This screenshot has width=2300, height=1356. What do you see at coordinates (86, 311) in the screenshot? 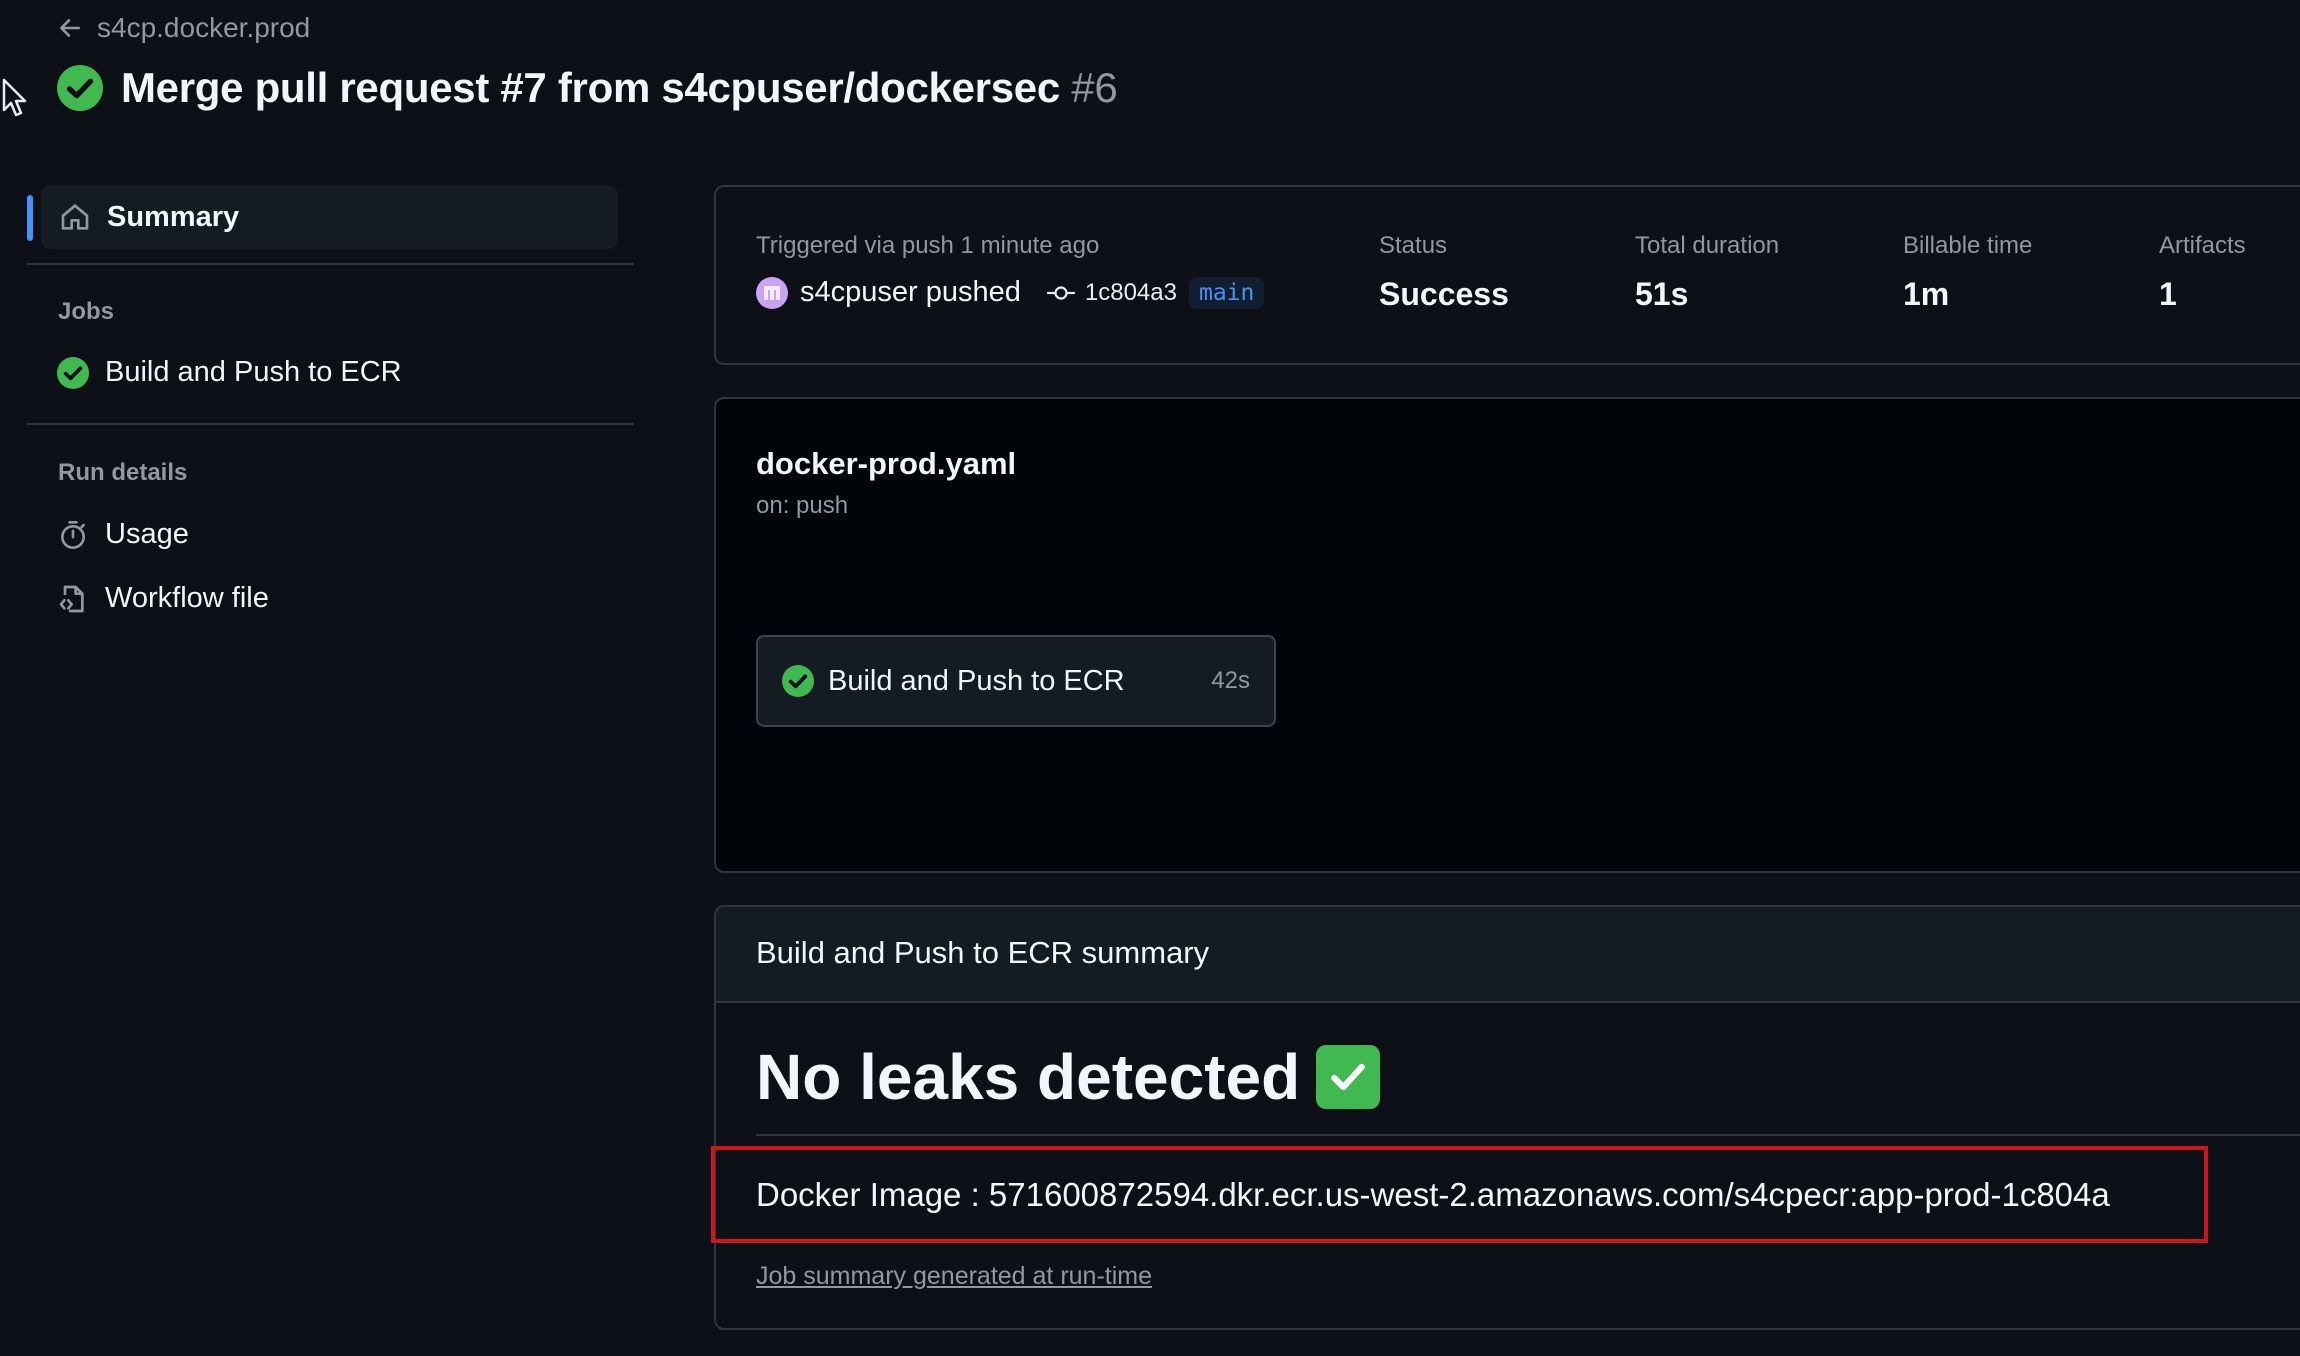
I see `jobs-heading: Jobs` at bounding box center [86, 311].